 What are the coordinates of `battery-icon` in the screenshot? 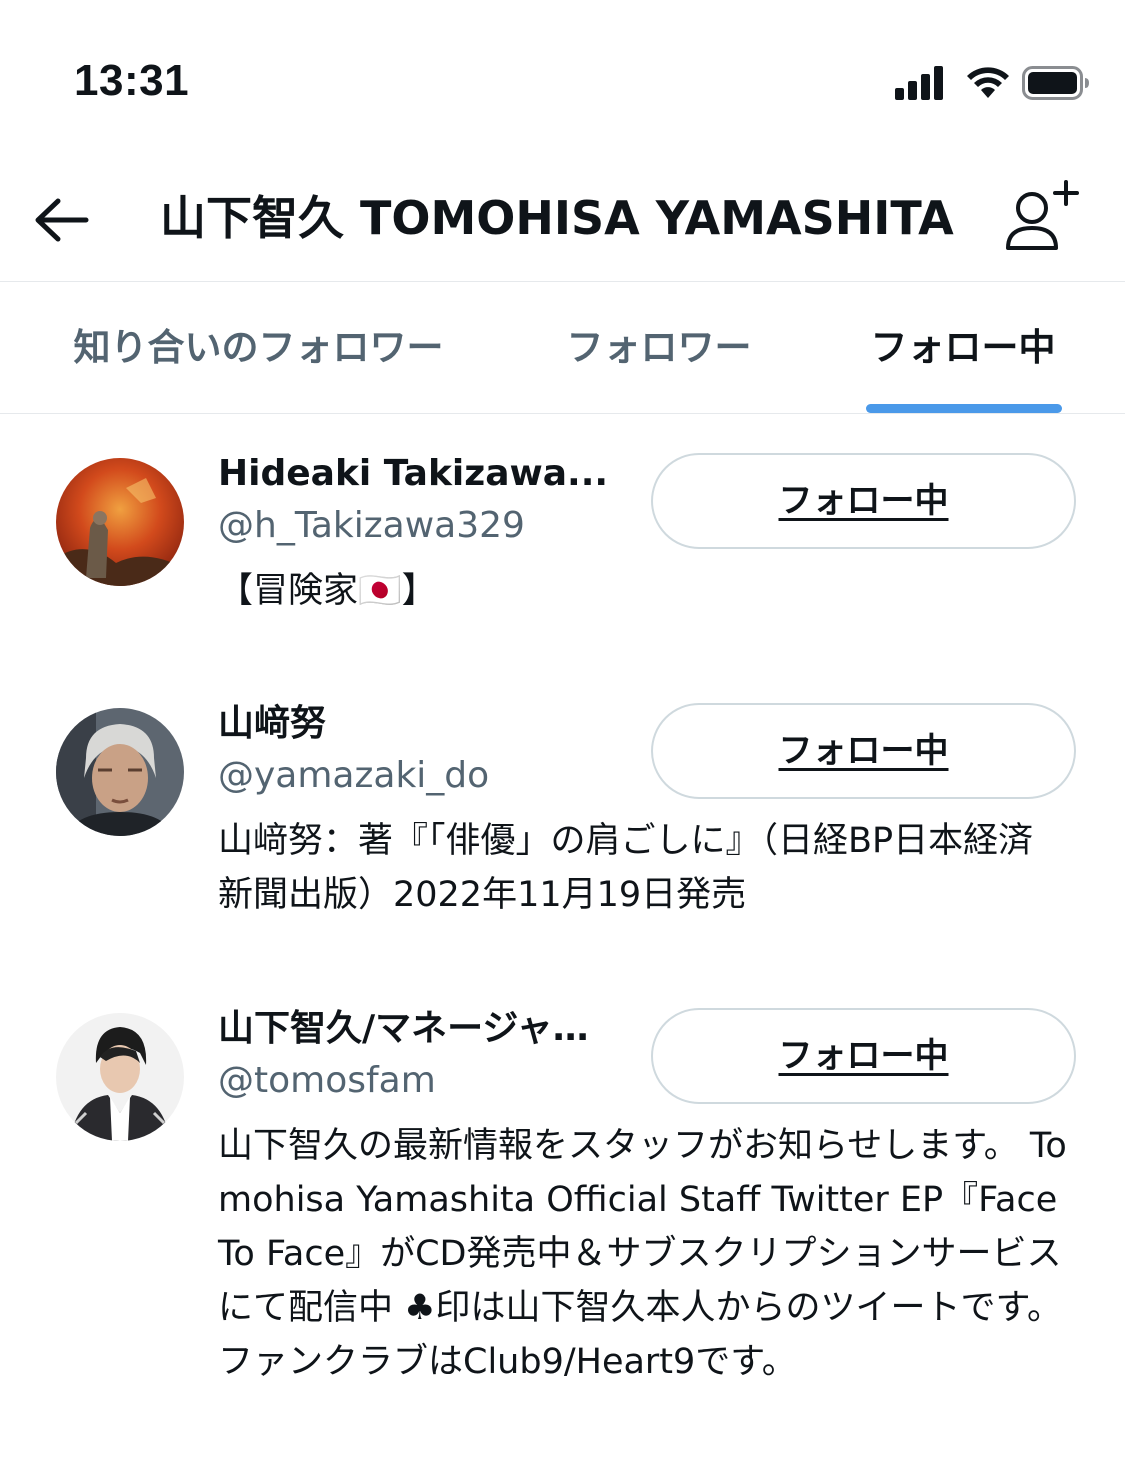 It's located at (1055, 83).